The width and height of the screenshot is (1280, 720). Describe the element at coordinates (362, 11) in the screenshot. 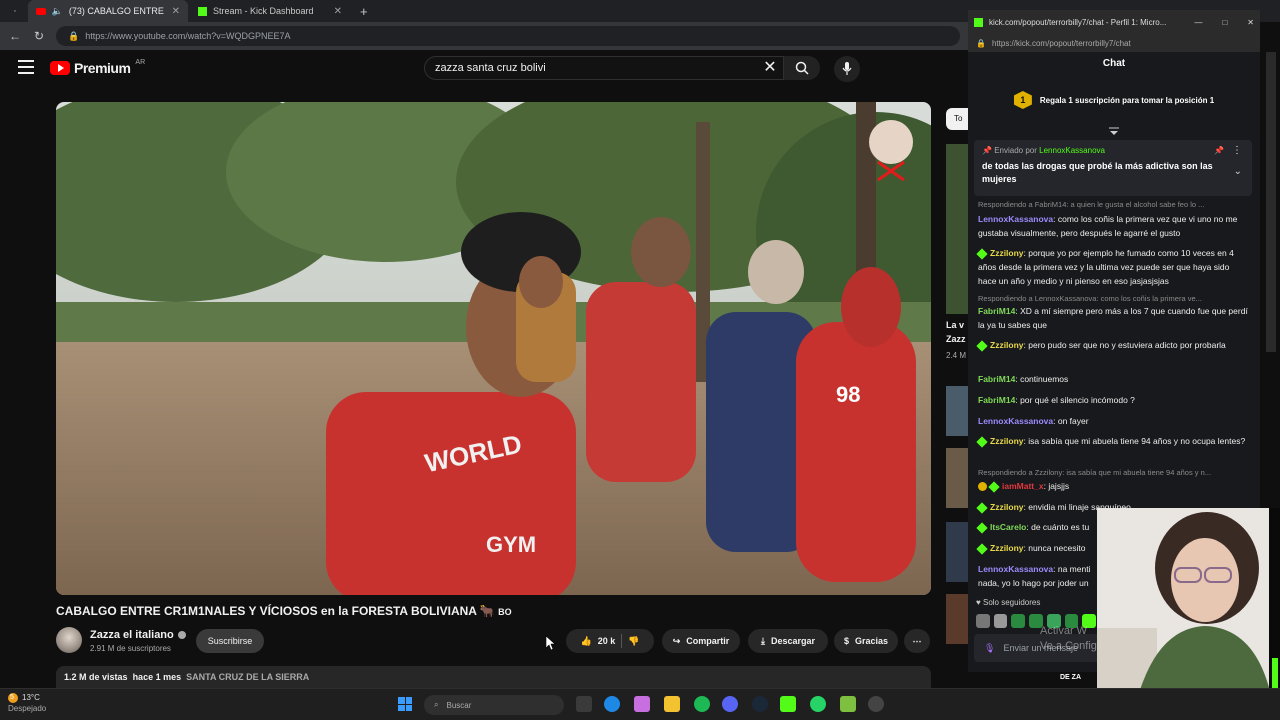

I see `new-tab-button: +` at that location.